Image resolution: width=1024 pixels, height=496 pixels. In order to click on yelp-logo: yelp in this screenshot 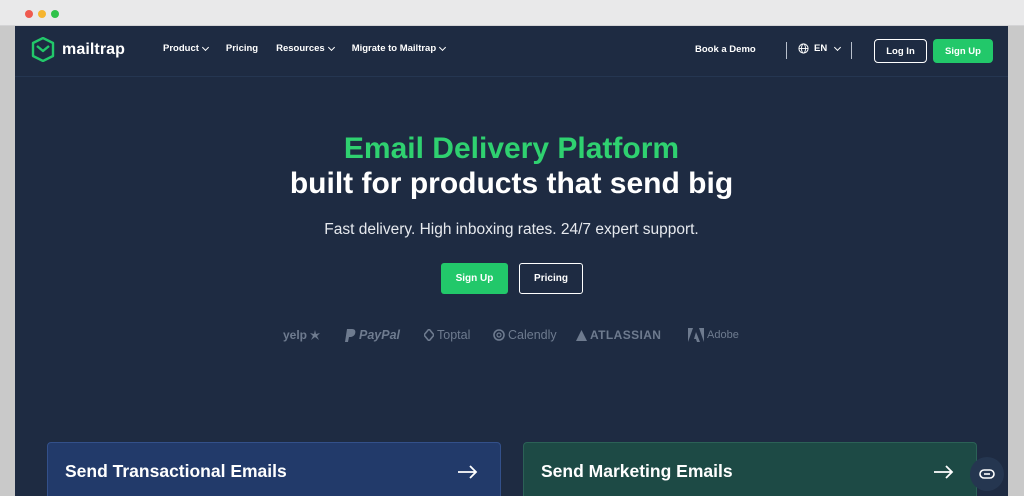, I will do `click(302, 335)`.